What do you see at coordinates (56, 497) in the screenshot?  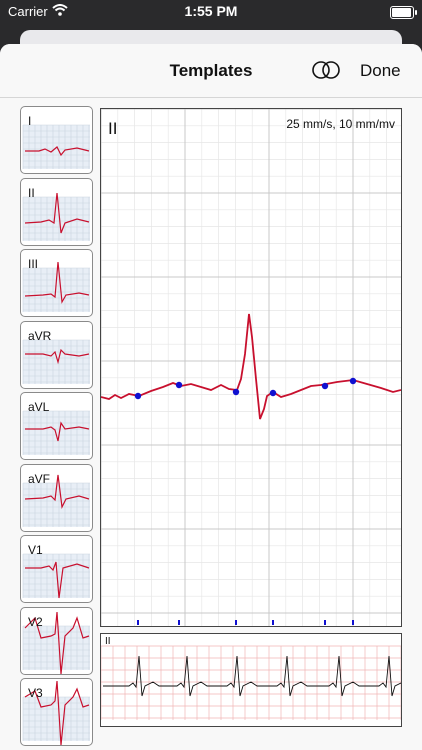 I see `lead-thumbnail-avf: aVF` at bounding box center [56, 497].